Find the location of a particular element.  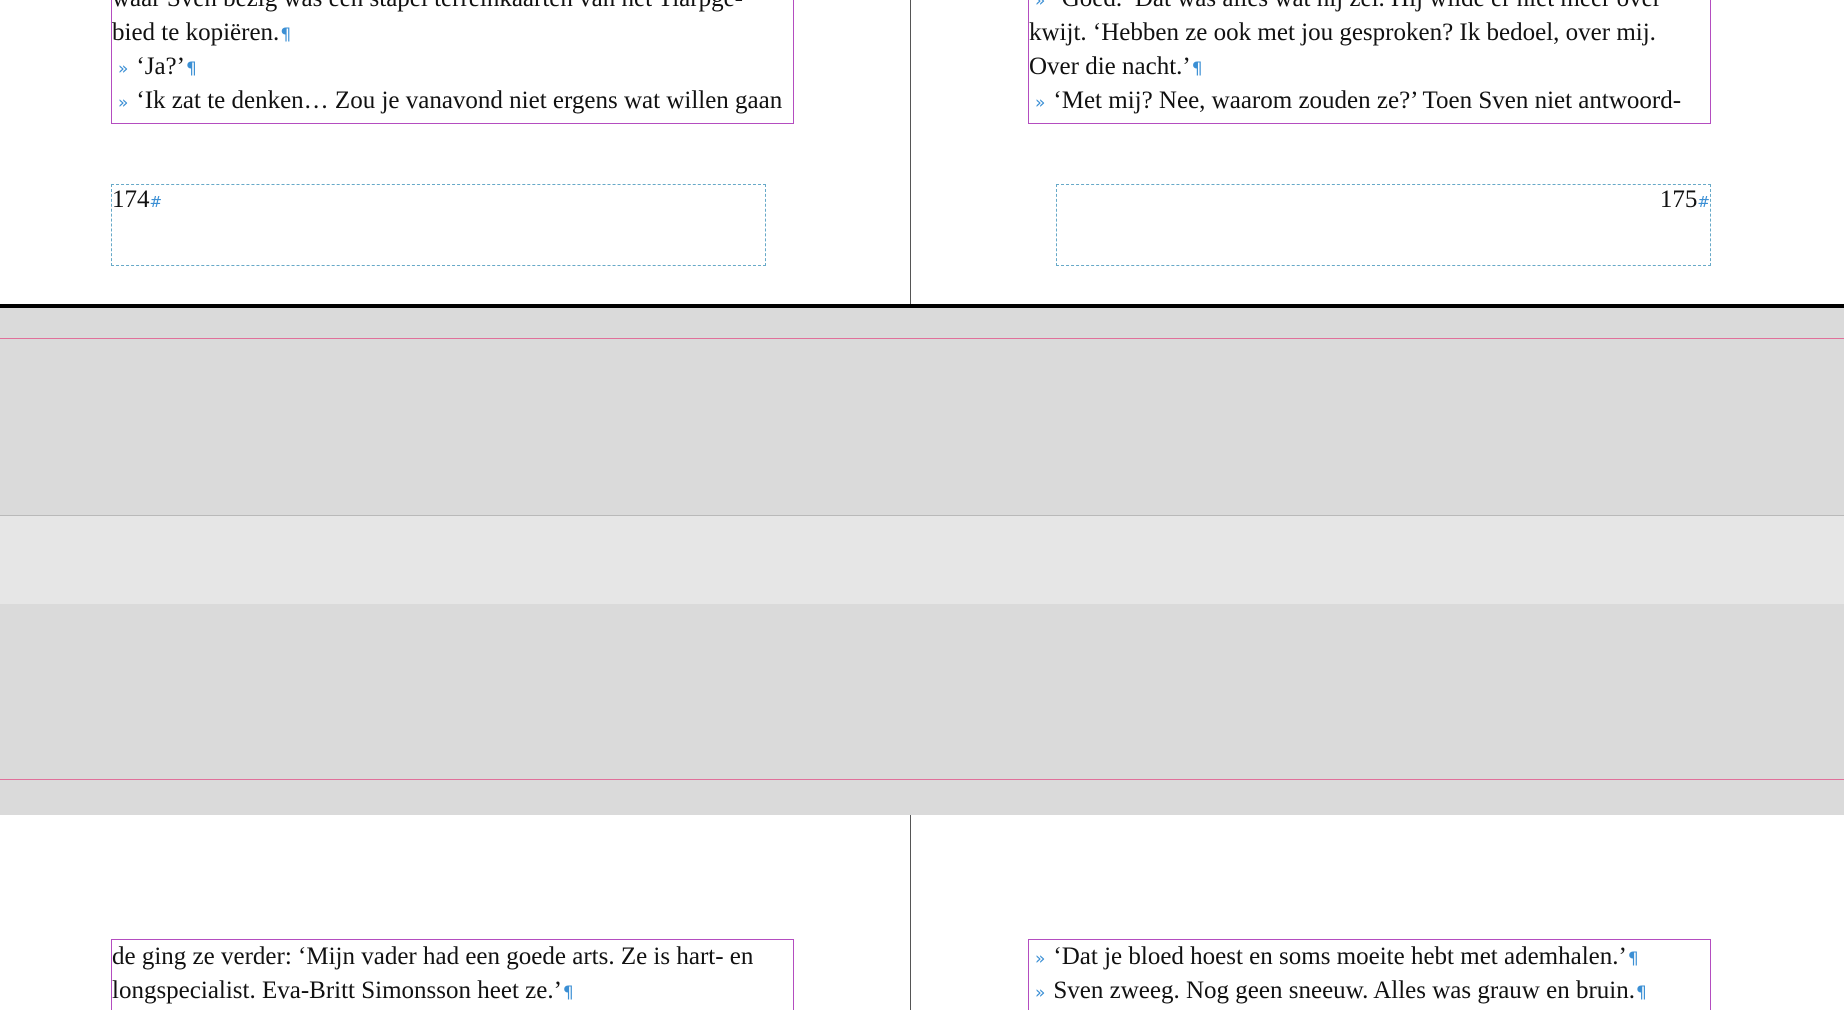

folio-frame-right: 175# is located at coordinates (1383, 225).